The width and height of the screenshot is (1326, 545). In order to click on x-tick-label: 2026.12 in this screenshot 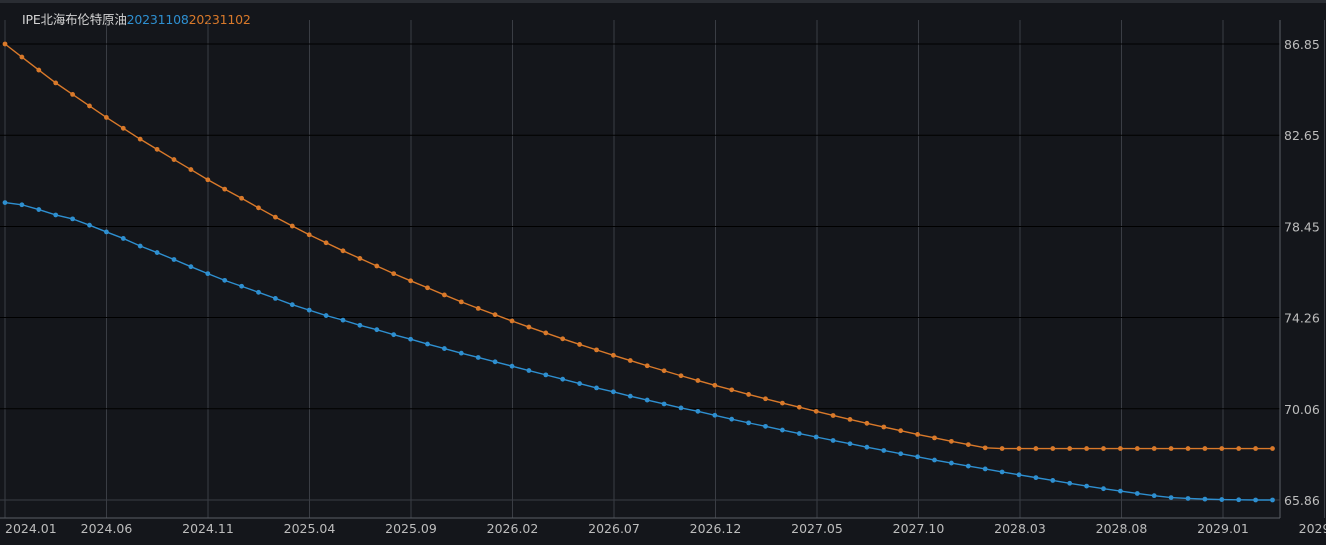, I will do `click(716, 528)`.